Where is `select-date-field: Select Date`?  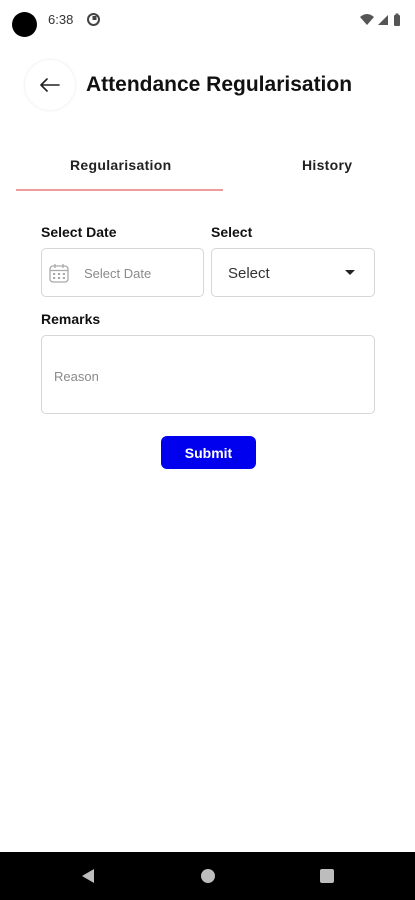 select-date-field: Select Date is located at coordinates (122, 272).